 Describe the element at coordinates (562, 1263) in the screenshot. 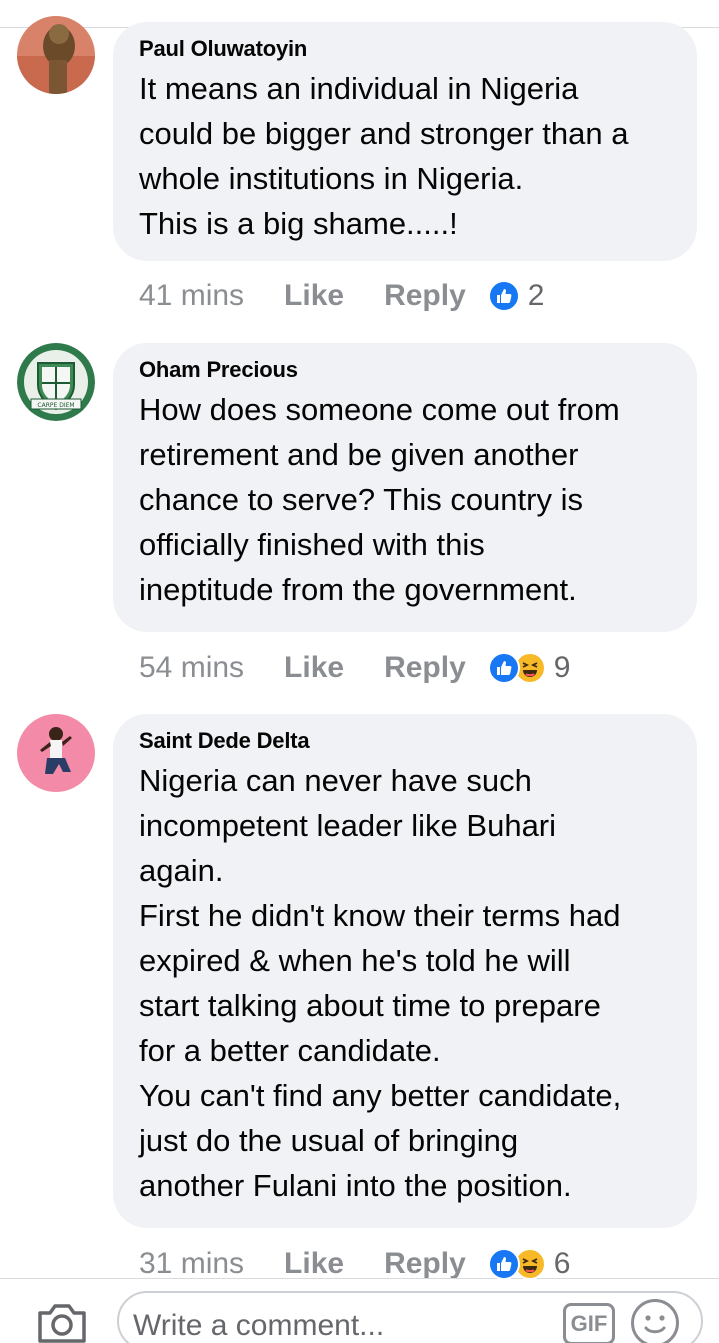

I see `reaction-count: 6` at that location.